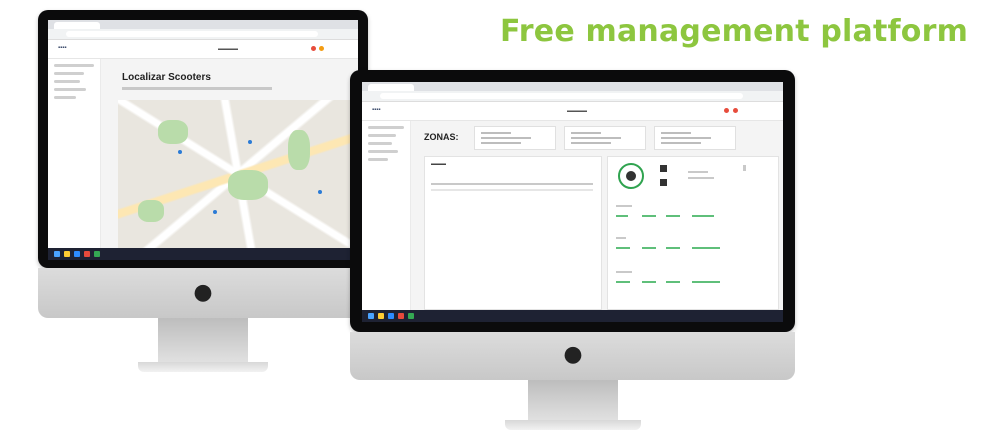  I want to click on panel-title-placeholder: ▬▬▬, so click(438, 164).